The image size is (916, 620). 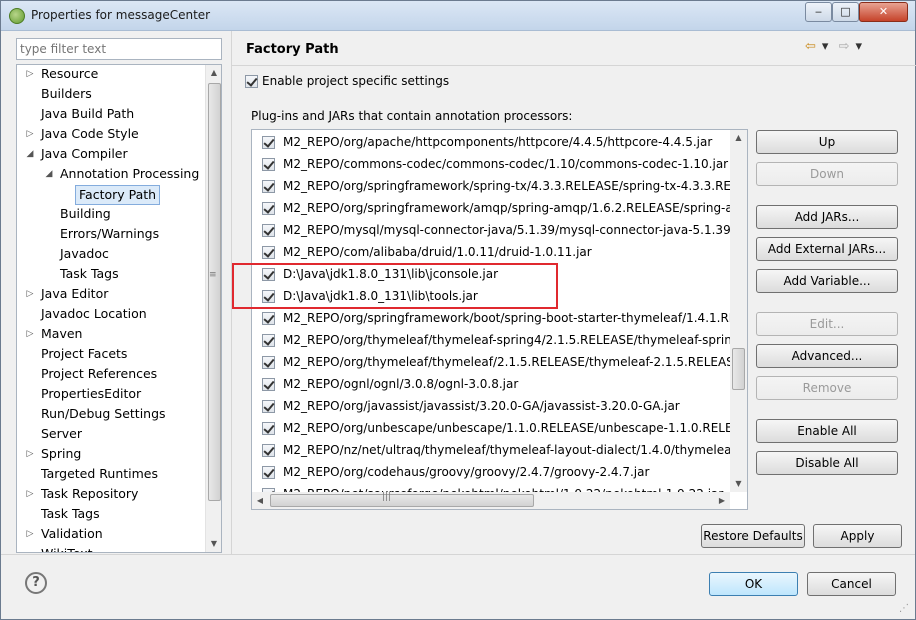 What do you see at coordinates (827, 142) in the screenshot?
I see `up-button: Up` at bounding box center [827, 142].